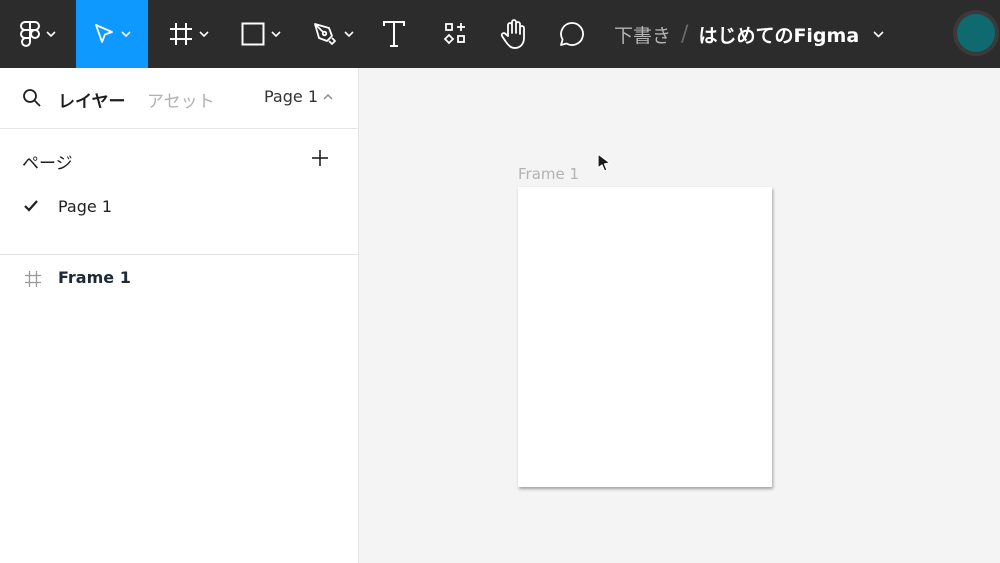  Describe the element at coordinates (778, 34) in the screenshot. I see `file-name: はじめてのFigma` at that location.